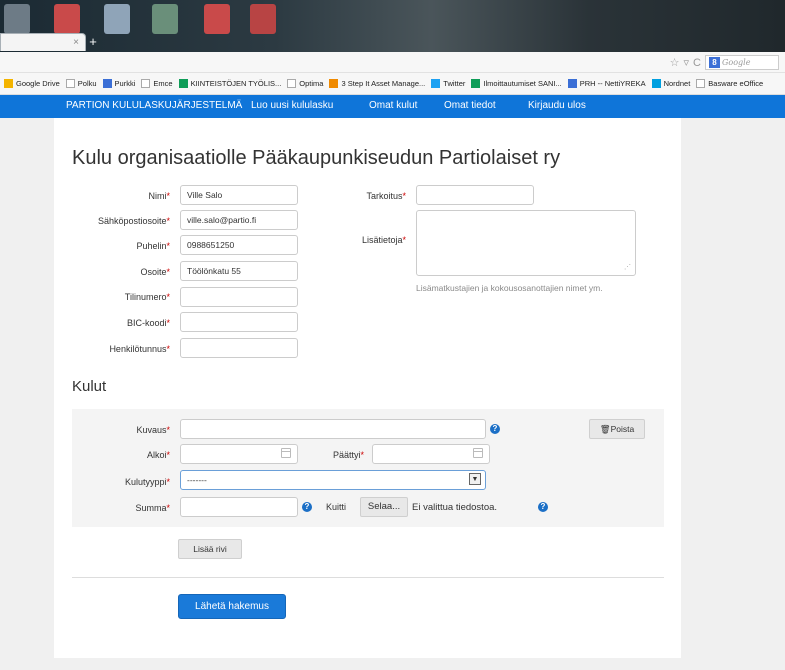  Describe the element at coordinates (617, 429) in the screenshot. I see `delete-row-button: 🗑Poista` at that location.